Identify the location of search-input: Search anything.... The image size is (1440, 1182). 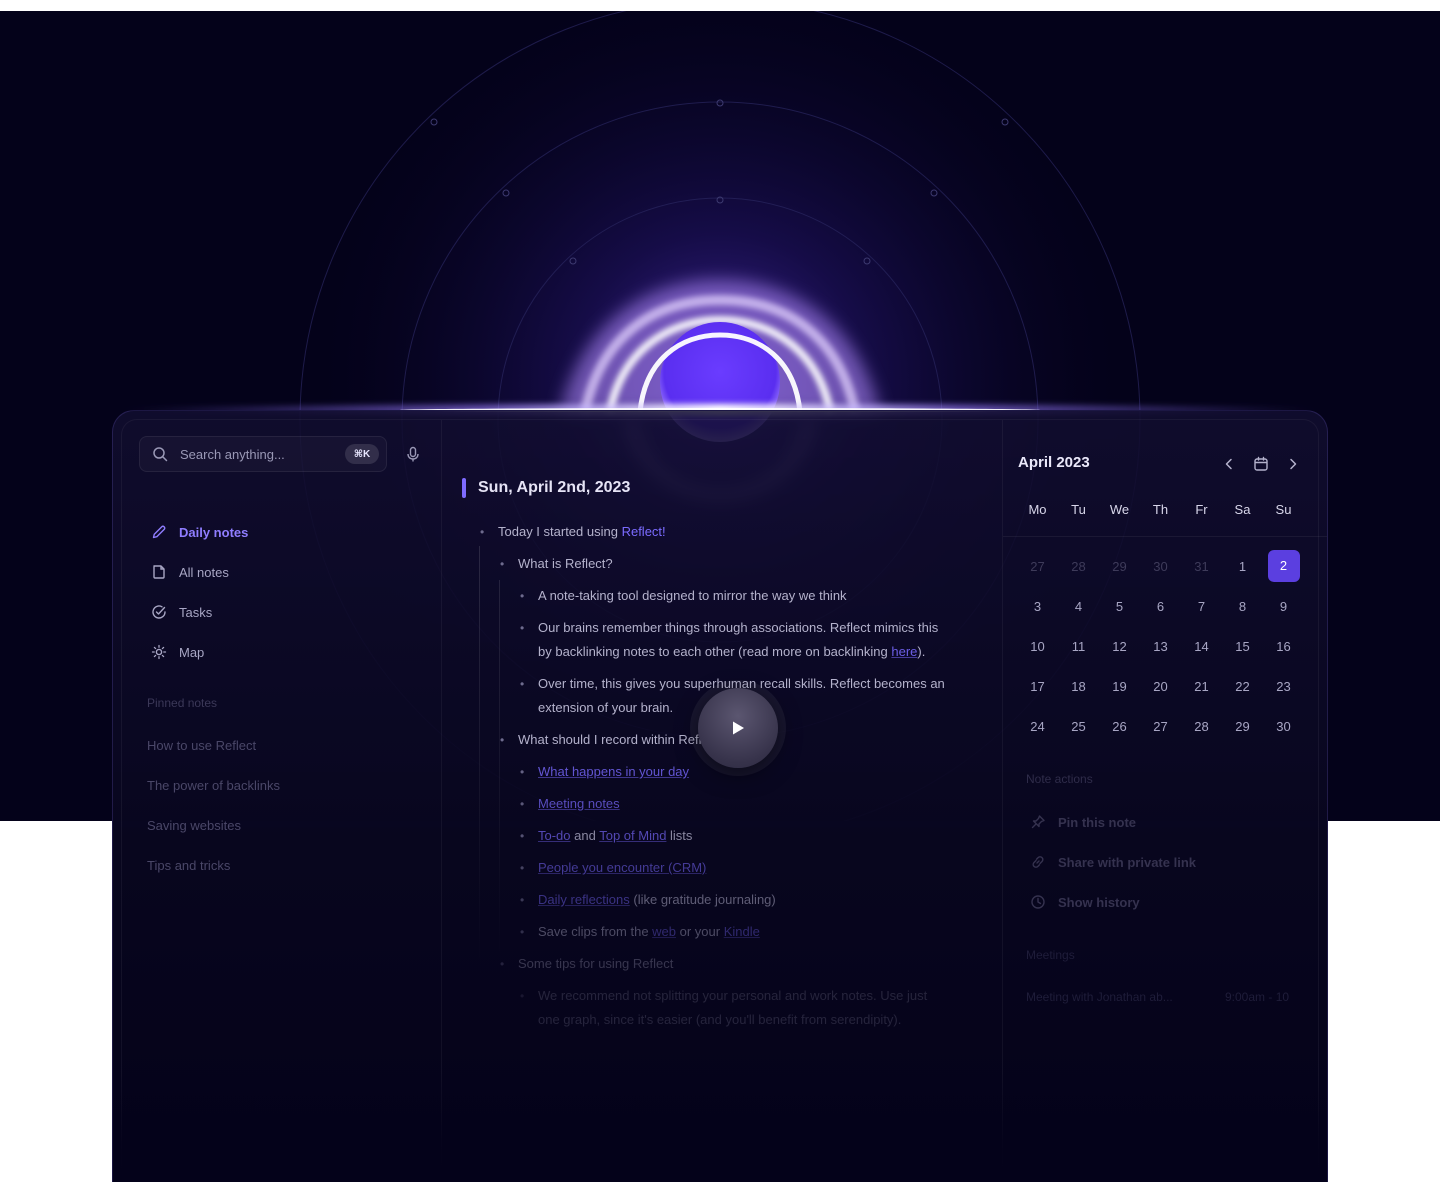
(262, 454).